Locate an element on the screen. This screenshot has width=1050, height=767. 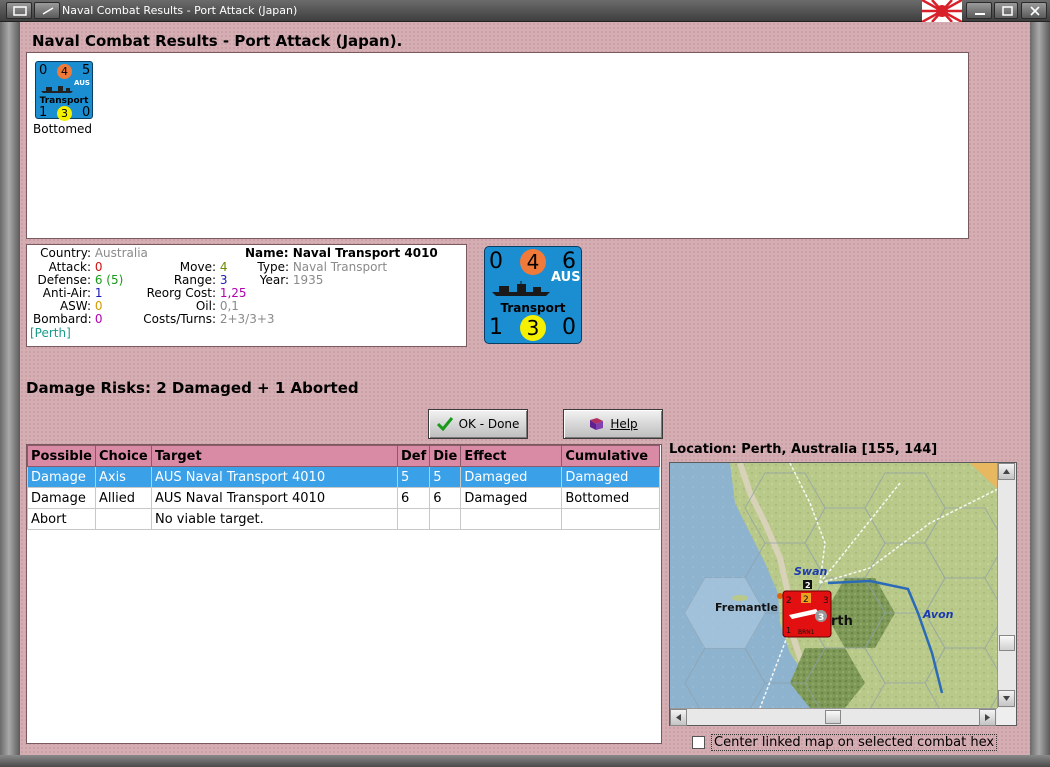
big-counter-nationality: AUS is located at coordinates (566, 277).